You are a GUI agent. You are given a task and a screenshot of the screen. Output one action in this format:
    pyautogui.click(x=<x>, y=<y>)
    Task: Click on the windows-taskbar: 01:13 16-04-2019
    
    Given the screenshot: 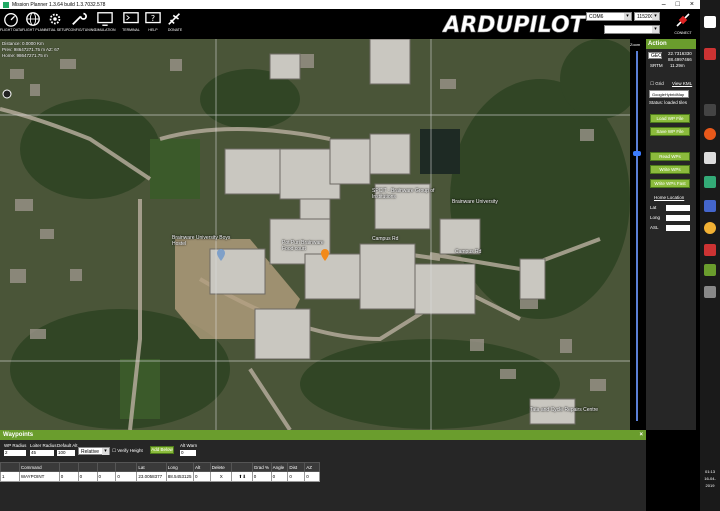 What is the action you would take?
    pyautogui.click(x=710, y=255)
    